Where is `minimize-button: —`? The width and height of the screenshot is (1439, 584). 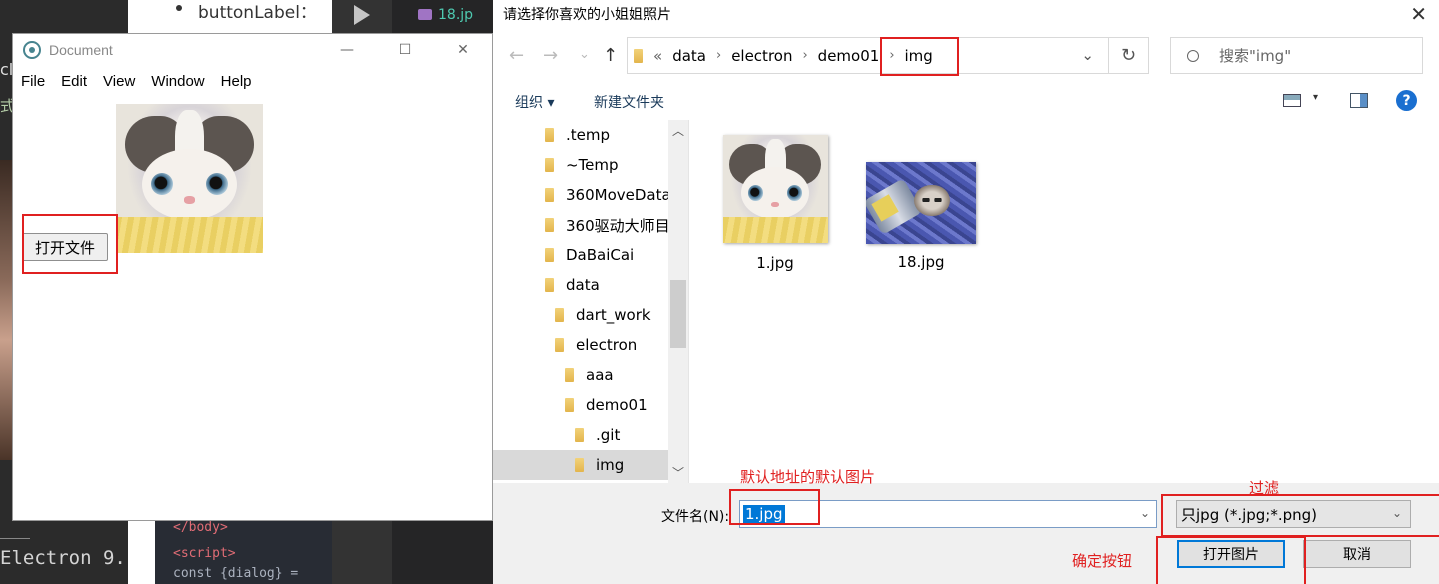 minimize-button: — is located at coordinates (347, 50).